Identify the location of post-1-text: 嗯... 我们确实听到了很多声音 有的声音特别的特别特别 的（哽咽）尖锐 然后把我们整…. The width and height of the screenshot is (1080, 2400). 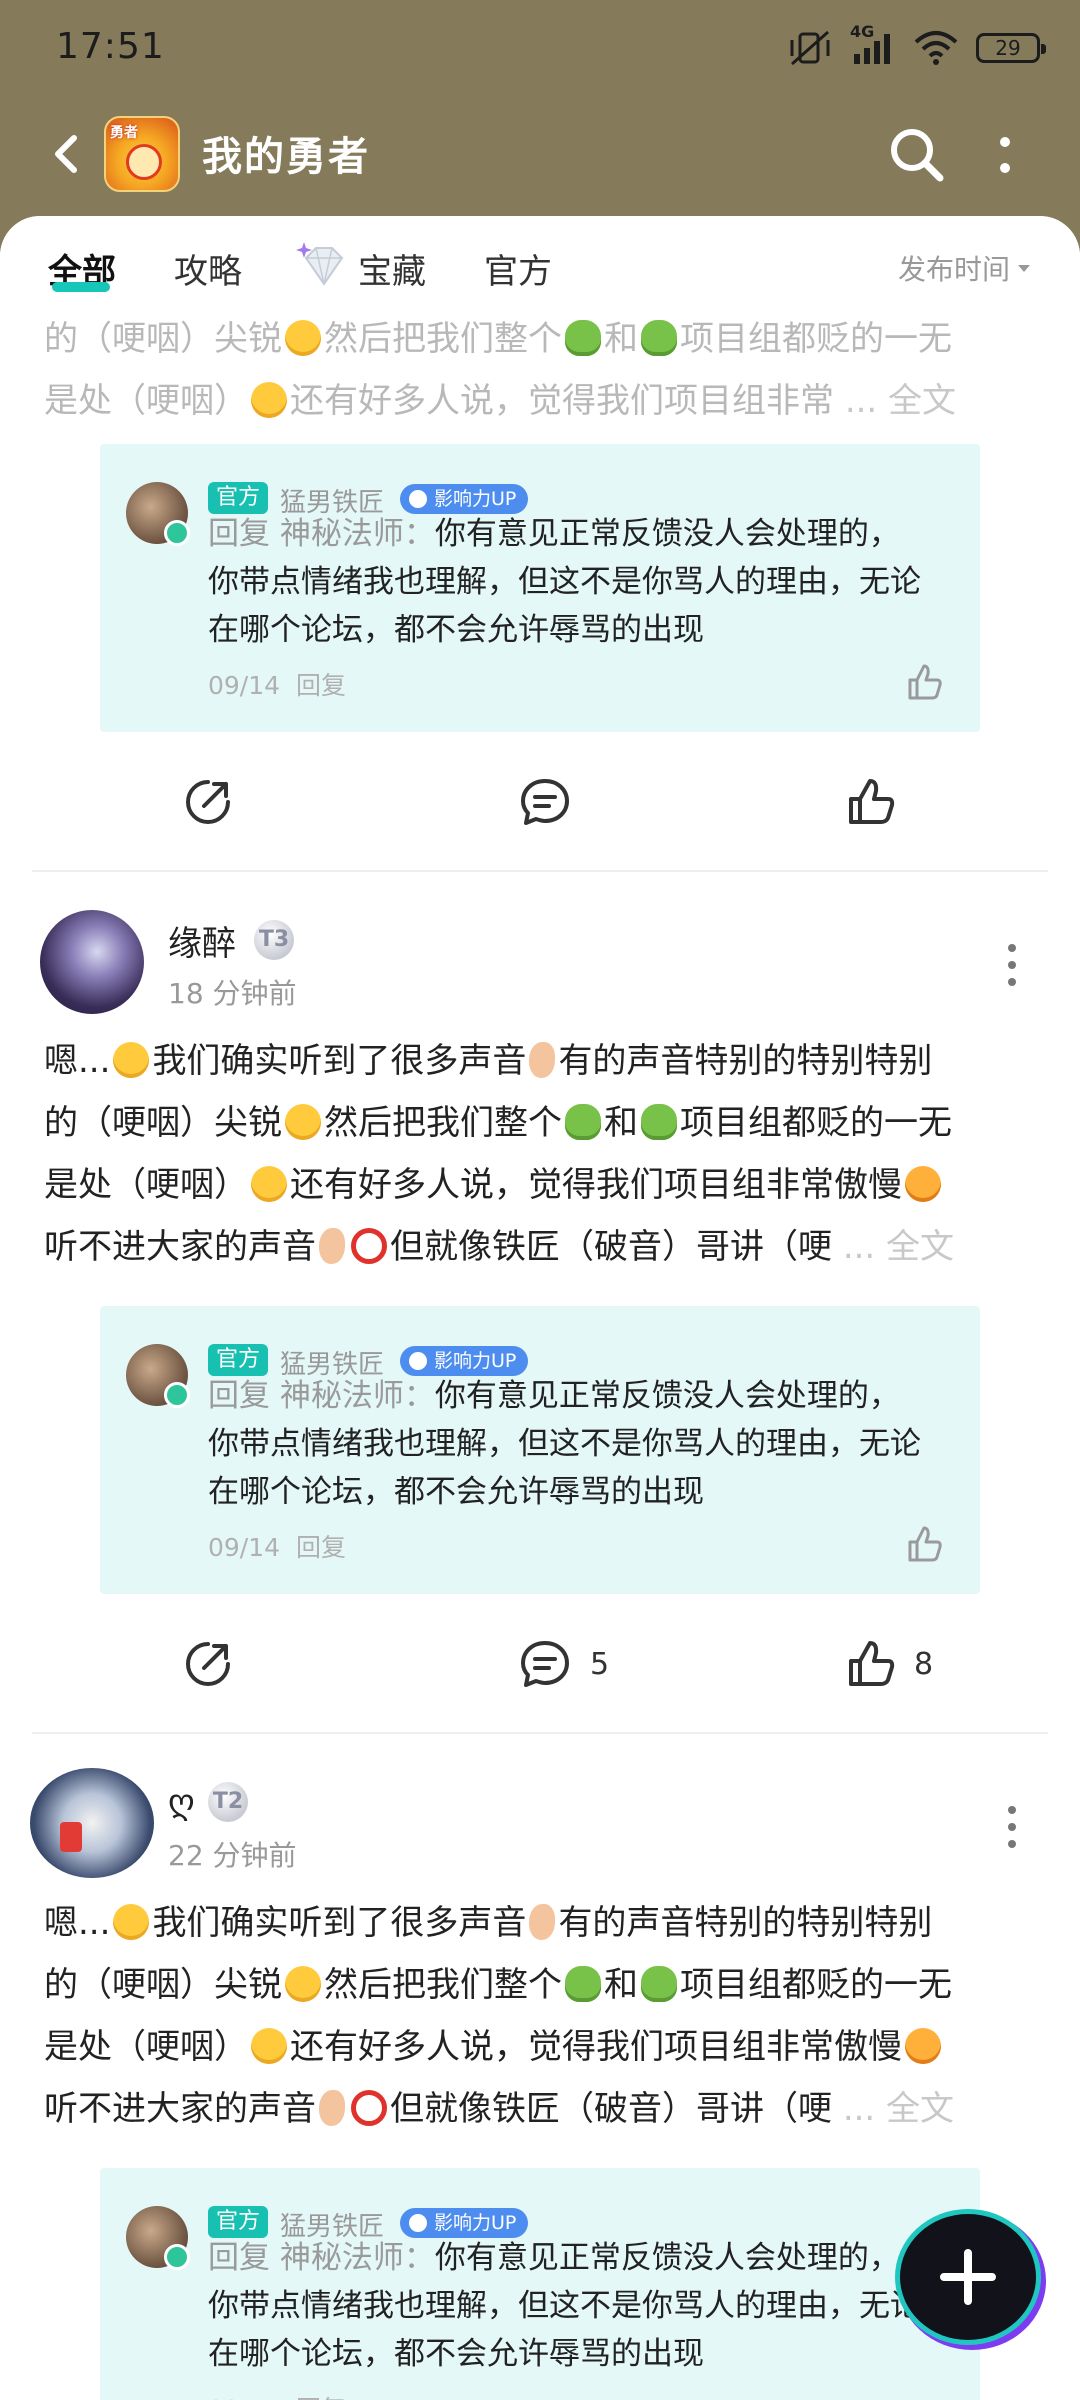
(544, 1154).